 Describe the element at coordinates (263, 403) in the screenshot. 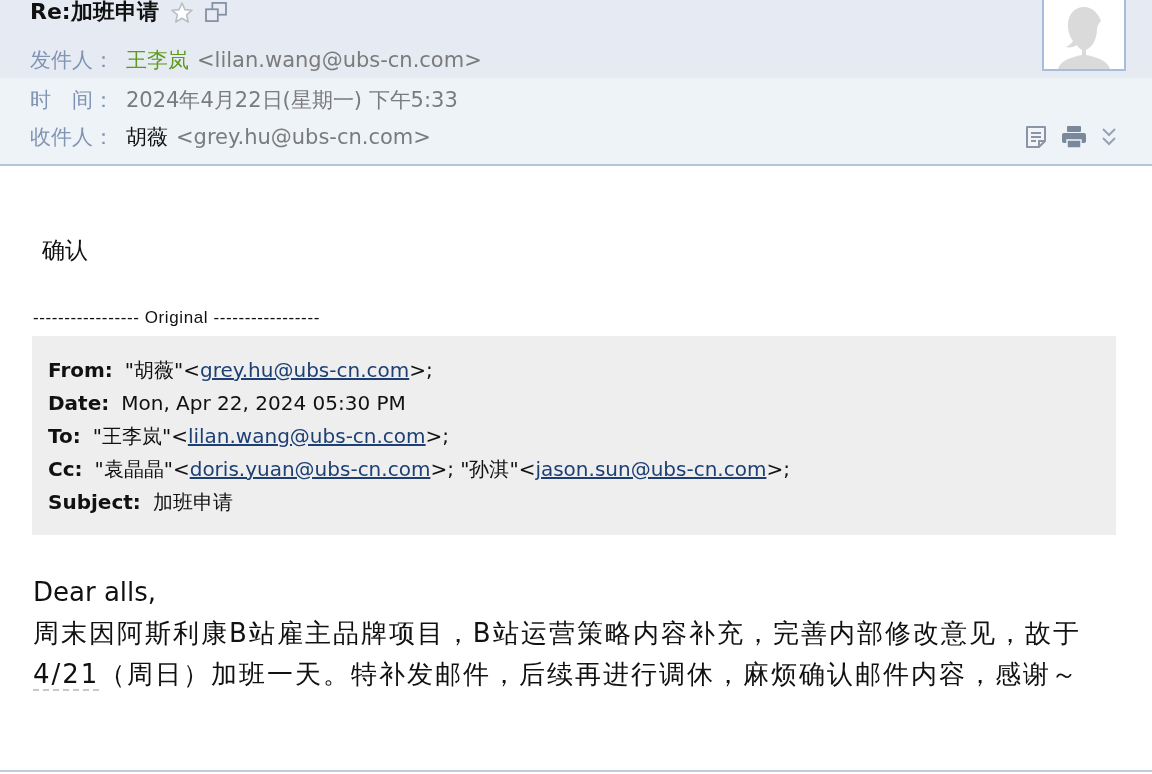

I see `quoted-field-value: Mon, Apr 22, 2024 05:30 PM` at that location.